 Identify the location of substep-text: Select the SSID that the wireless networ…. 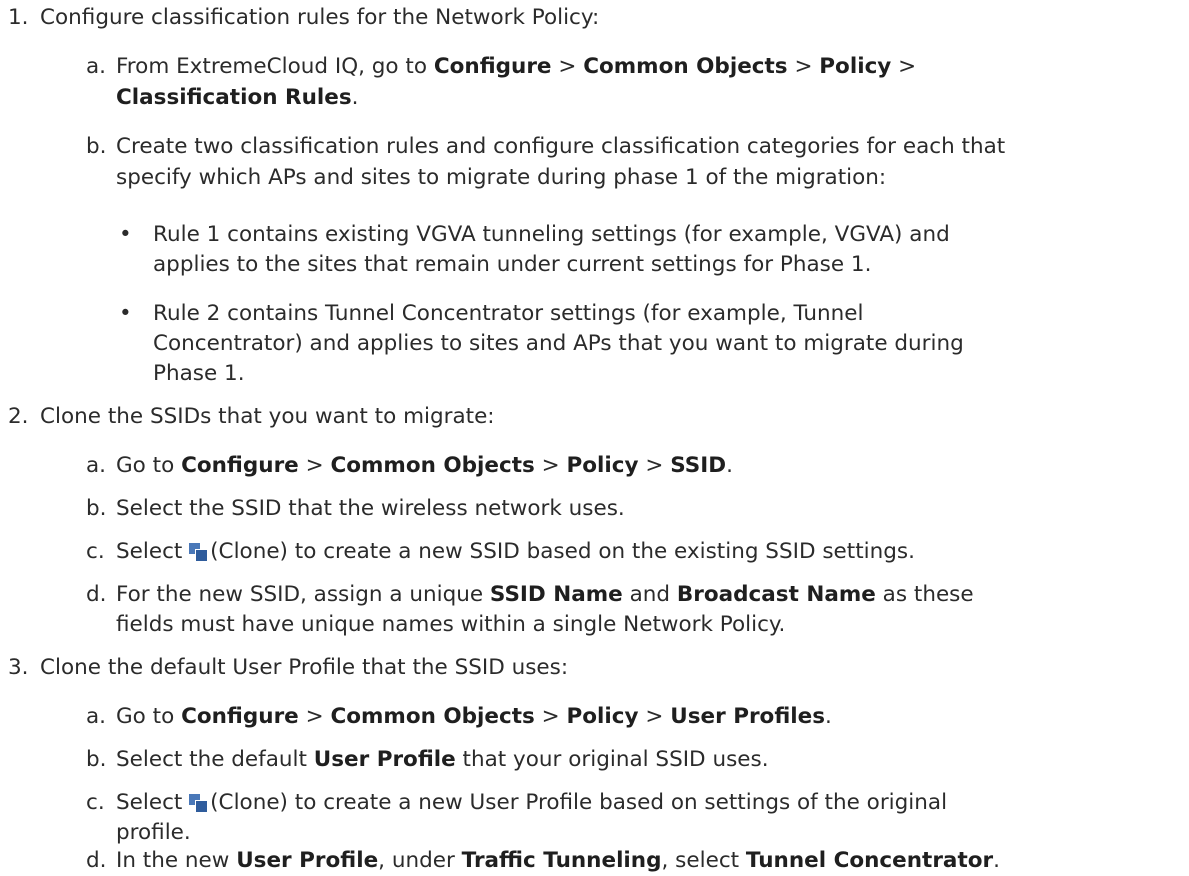
(370, 508).